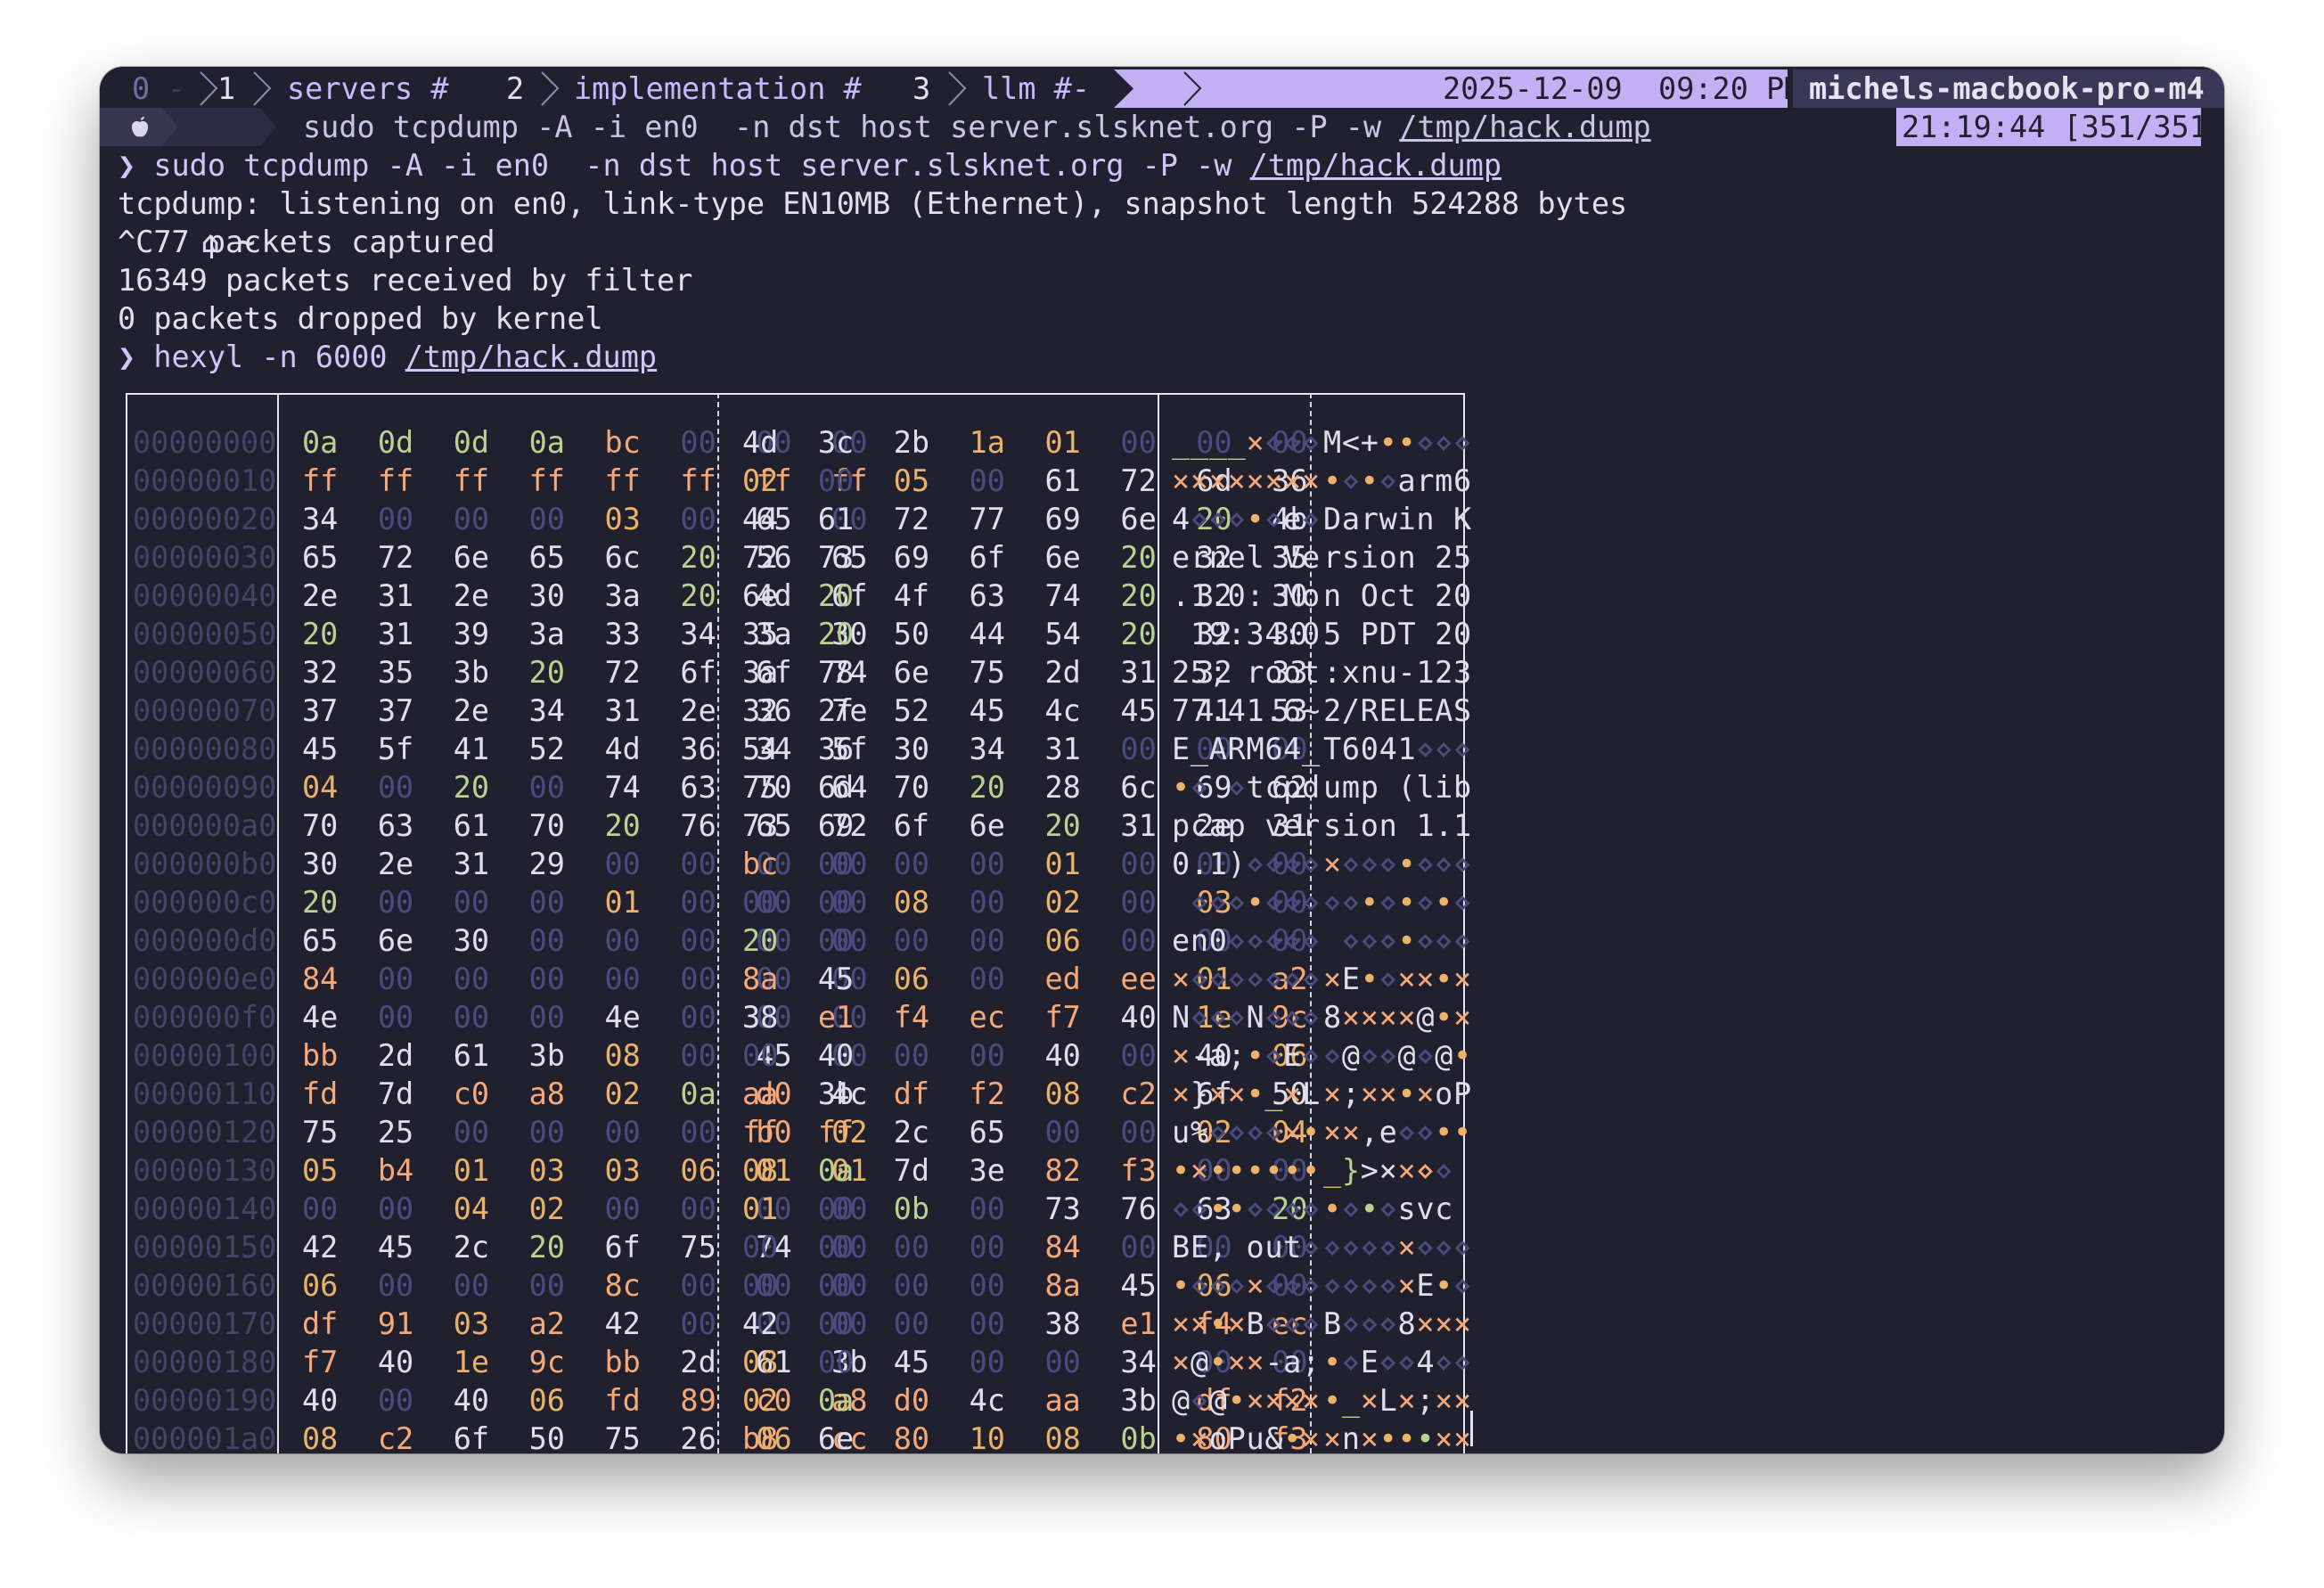  I want to click on hexdump-byte: 0a, so click(836, 1400).